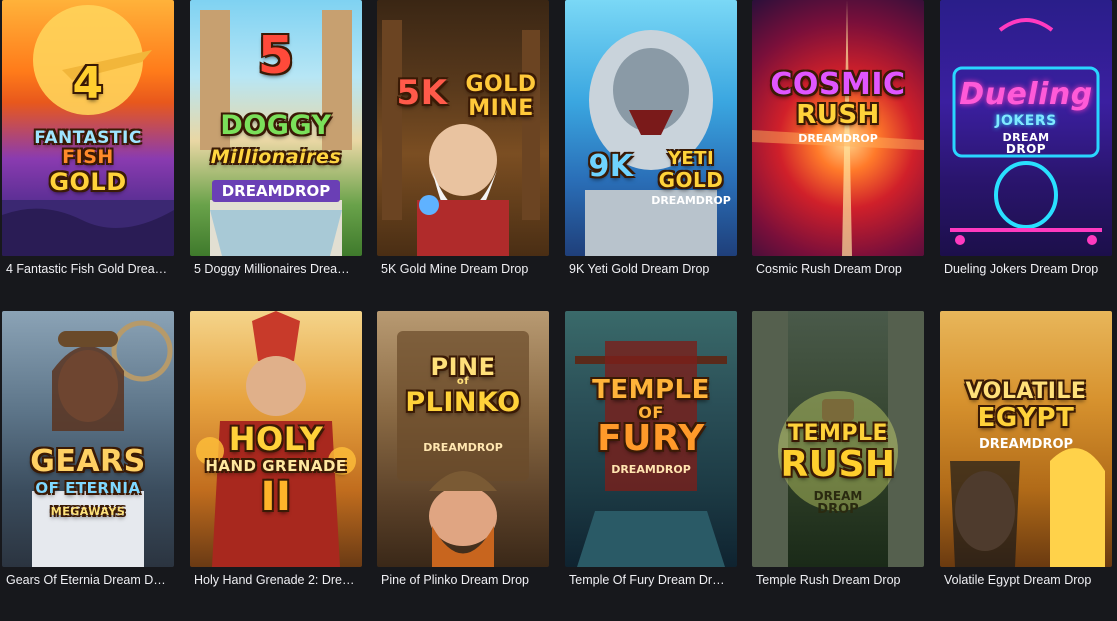 The width and height of the screenshot is (1117, 621). Describe the element at coordinates (276, 497) in the screenshot. I see `logo-word-c: II` at that location.